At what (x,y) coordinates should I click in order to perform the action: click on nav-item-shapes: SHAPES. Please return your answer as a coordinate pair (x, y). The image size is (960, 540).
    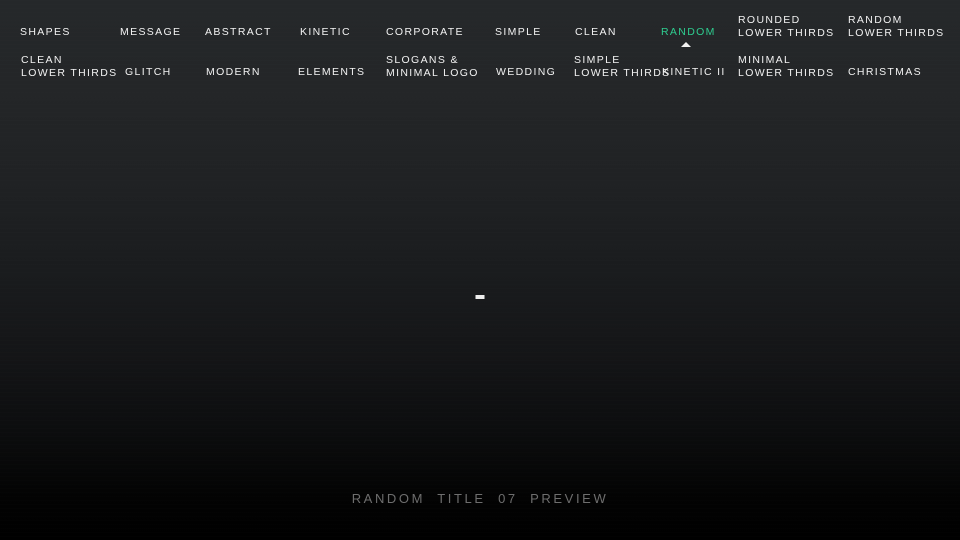
    Looking at the image, I should click on (45, 32).